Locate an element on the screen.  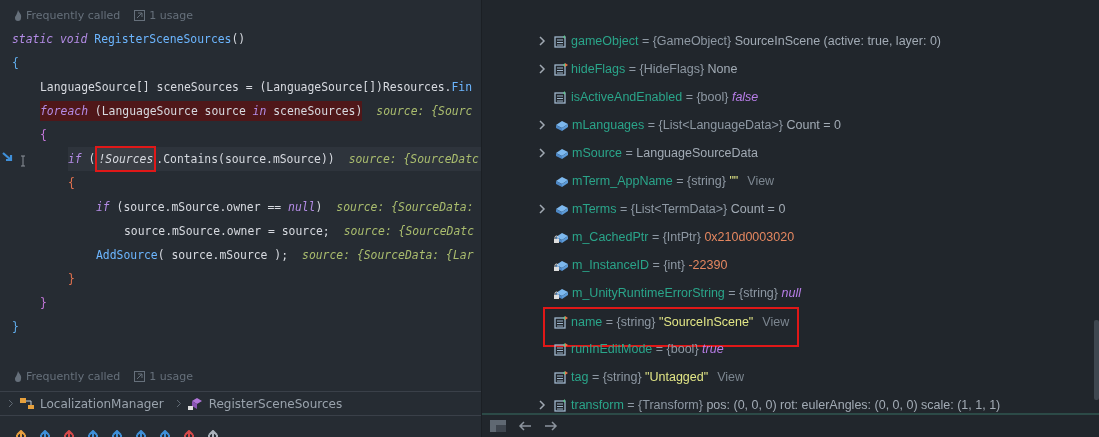
scrollbar-thumb is located at coordinates (1096, 360).